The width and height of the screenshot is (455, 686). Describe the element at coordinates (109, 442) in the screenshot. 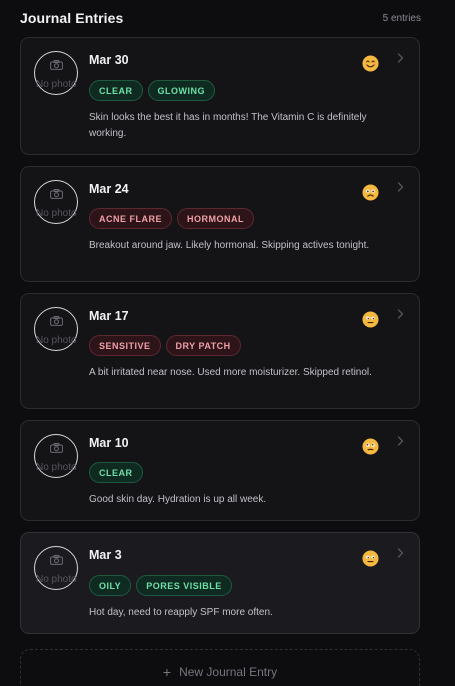

I see `entry-date: Mar 10` at that location.